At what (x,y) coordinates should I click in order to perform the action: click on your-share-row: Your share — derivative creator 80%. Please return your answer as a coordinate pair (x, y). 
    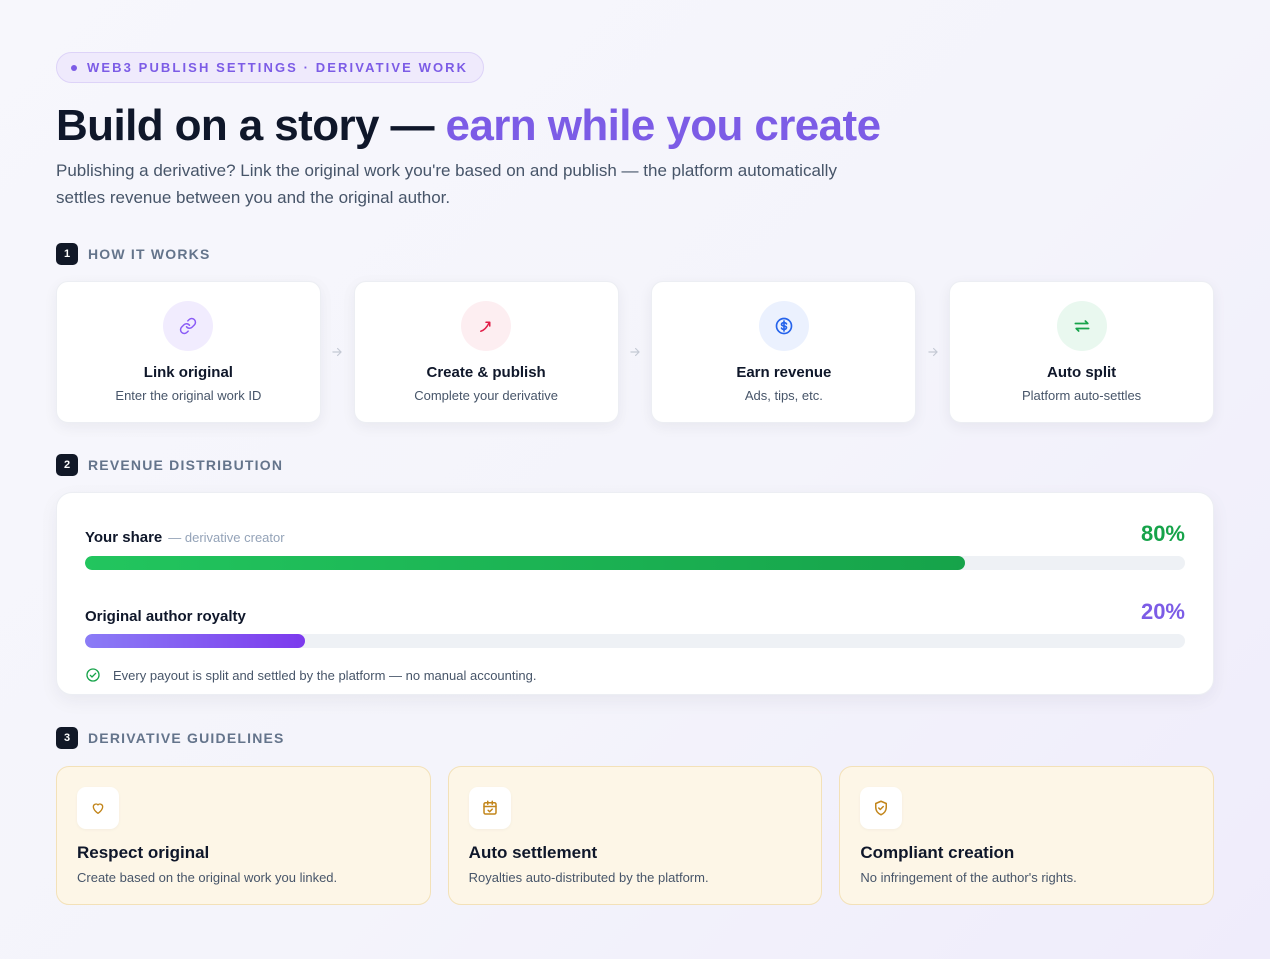
    Looking at the image, I should click on (635, 534).